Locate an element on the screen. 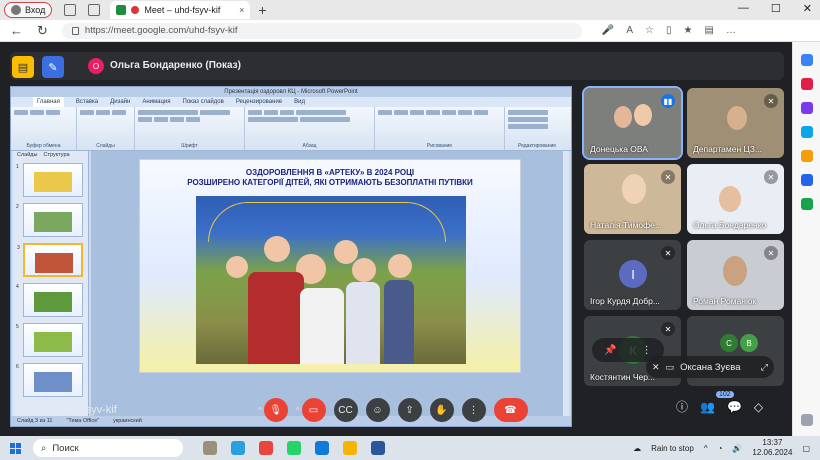  browser-tab-bar: Вход Meet – uhd-fsyv-kif × + — ☐ ✕ is located at coordinates (410, 10).